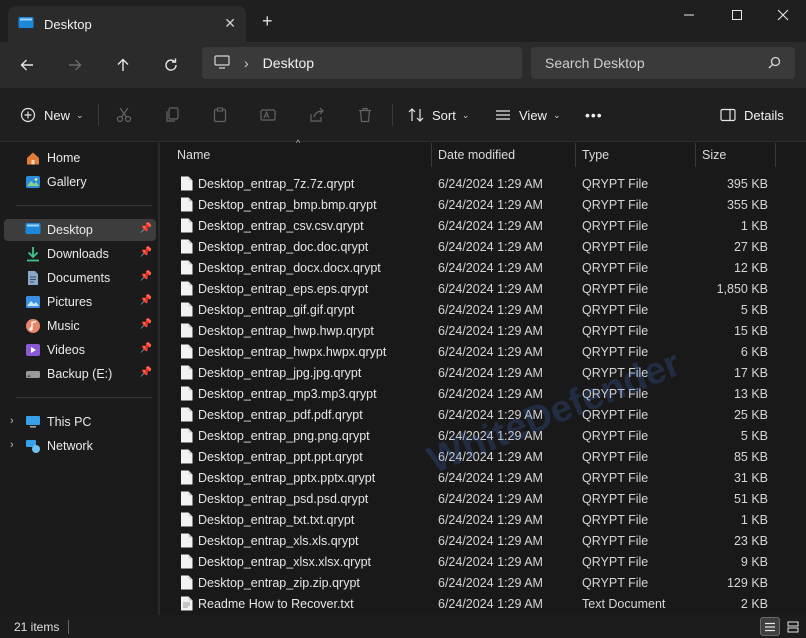  I want to click on sidebar-item-music: Music 📌, so click(80, 326).